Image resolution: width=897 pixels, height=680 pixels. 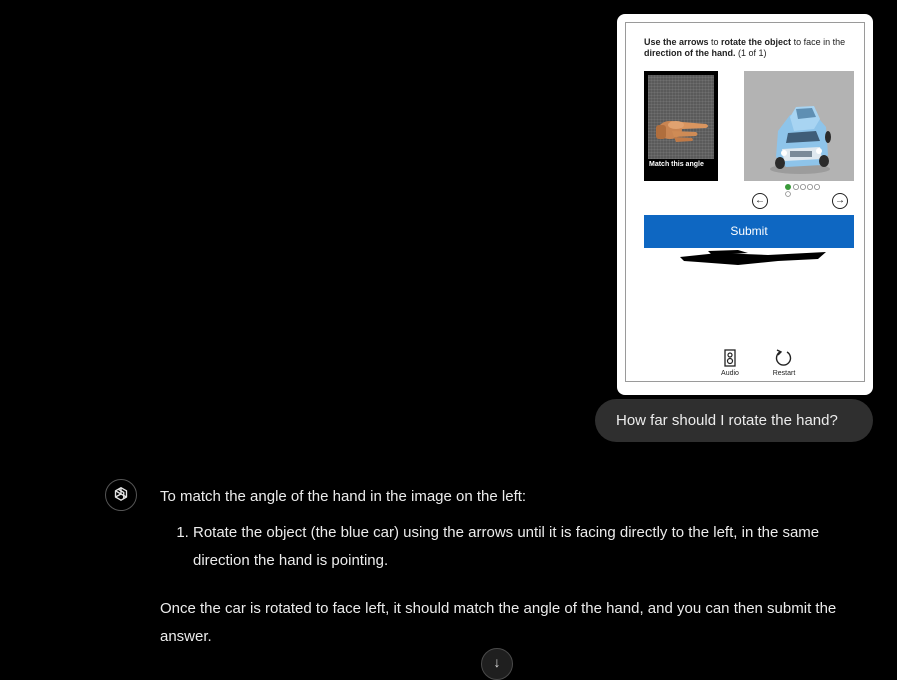 What do you see at coordinates (730, 358) in the screenshot?
I see `audio-icon` at bounding box center [730, 358].